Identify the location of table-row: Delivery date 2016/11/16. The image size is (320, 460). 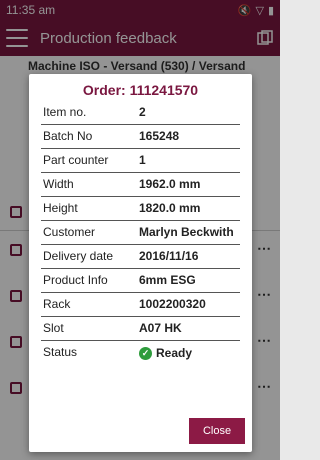
(140, 256).